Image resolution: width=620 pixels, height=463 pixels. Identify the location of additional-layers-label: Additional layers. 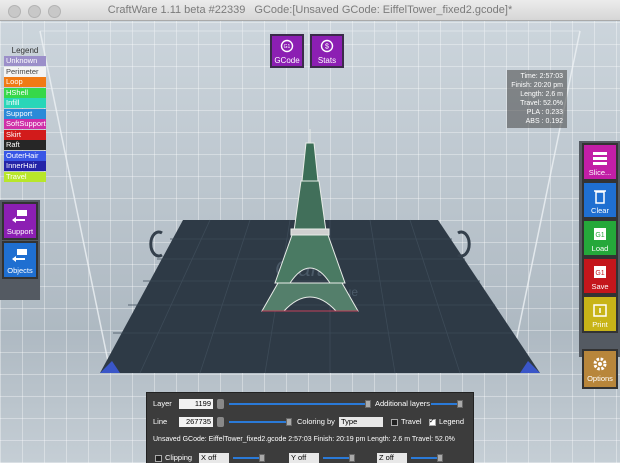
(403, 403).